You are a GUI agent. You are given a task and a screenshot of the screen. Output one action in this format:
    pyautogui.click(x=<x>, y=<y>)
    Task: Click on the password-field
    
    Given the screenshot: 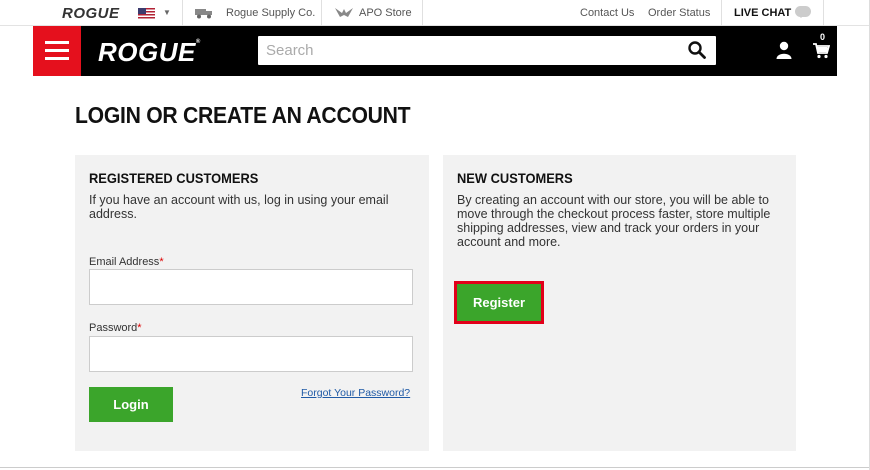 What is the action you would take?
    pyautogui.click(x=251, y=354)
    